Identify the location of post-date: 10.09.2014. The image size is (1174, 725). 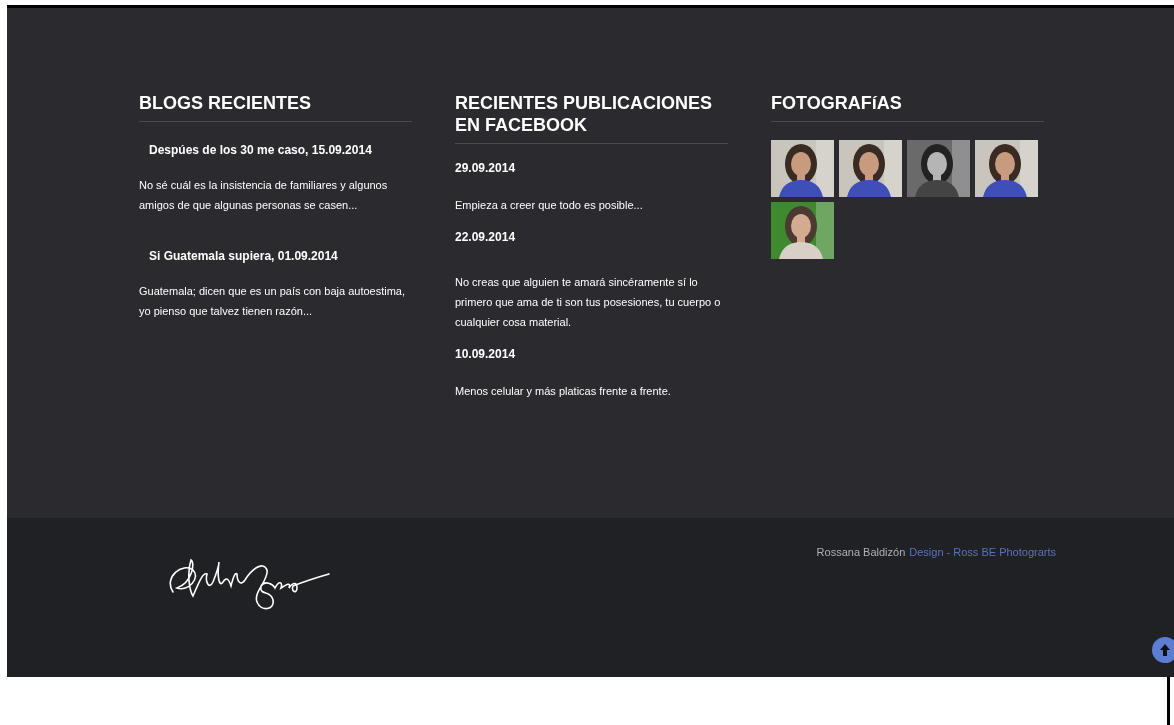
(486, 354).